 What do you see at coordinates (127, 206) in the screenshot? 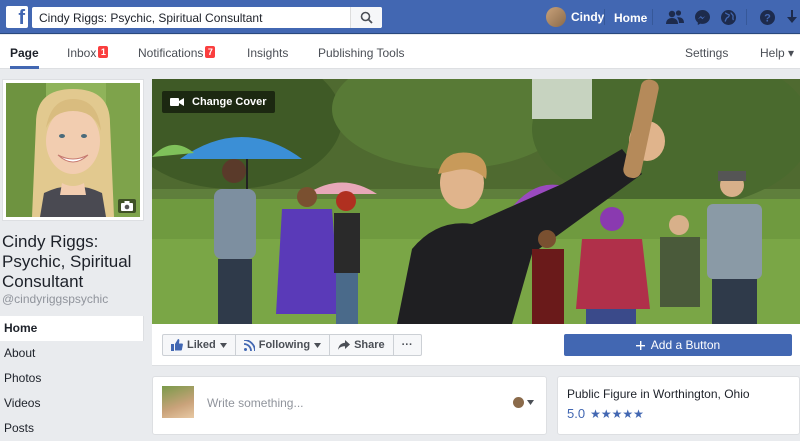
I see `camera-icon` at bounding box center [127, 206].